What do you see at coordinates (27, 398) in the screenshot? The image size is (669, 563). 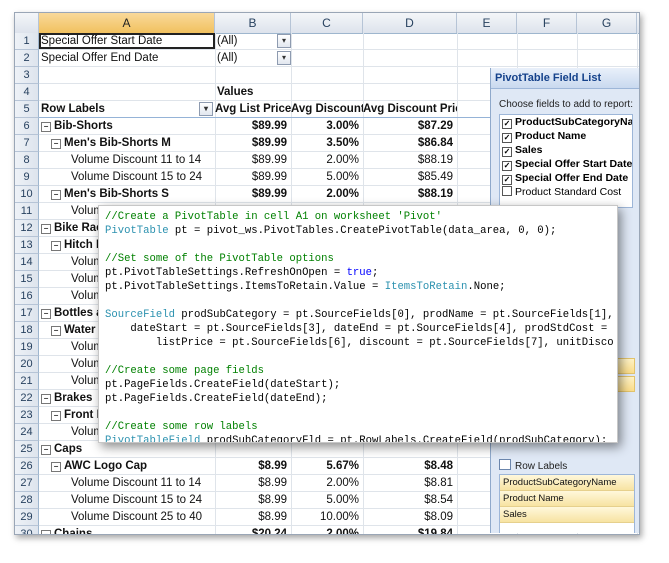 I see `row-header: 22` at bounding box center [27, 398].